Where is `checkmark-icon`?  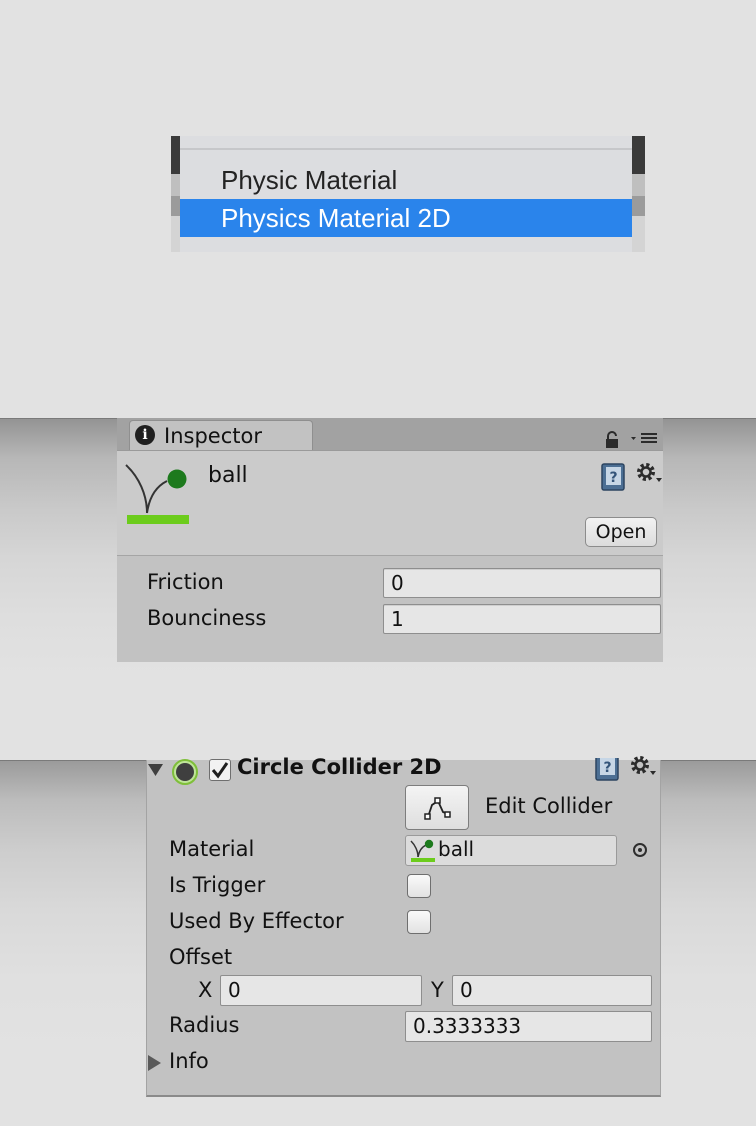
checkmark-icon is located at coordinates (220, 770).